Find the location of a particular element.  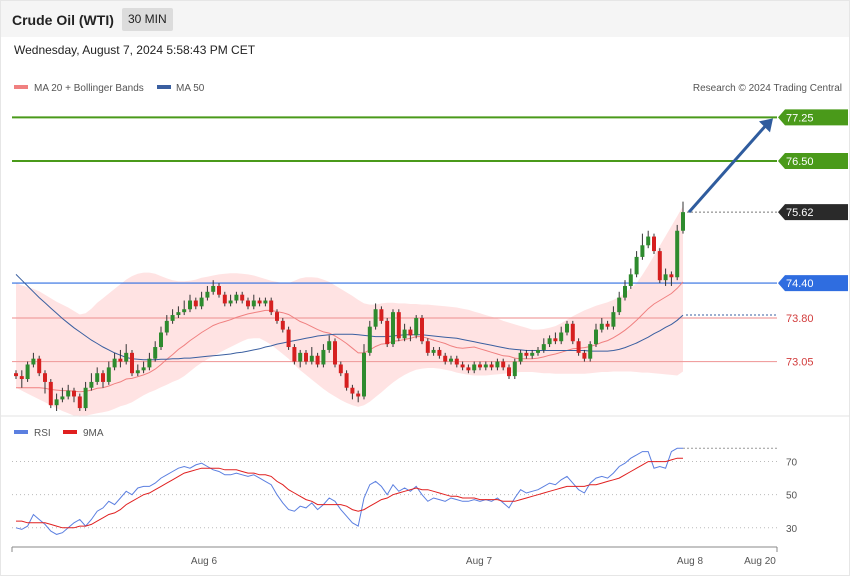

level-label-73.05: 73.05 is located at coordinates (800, 363).